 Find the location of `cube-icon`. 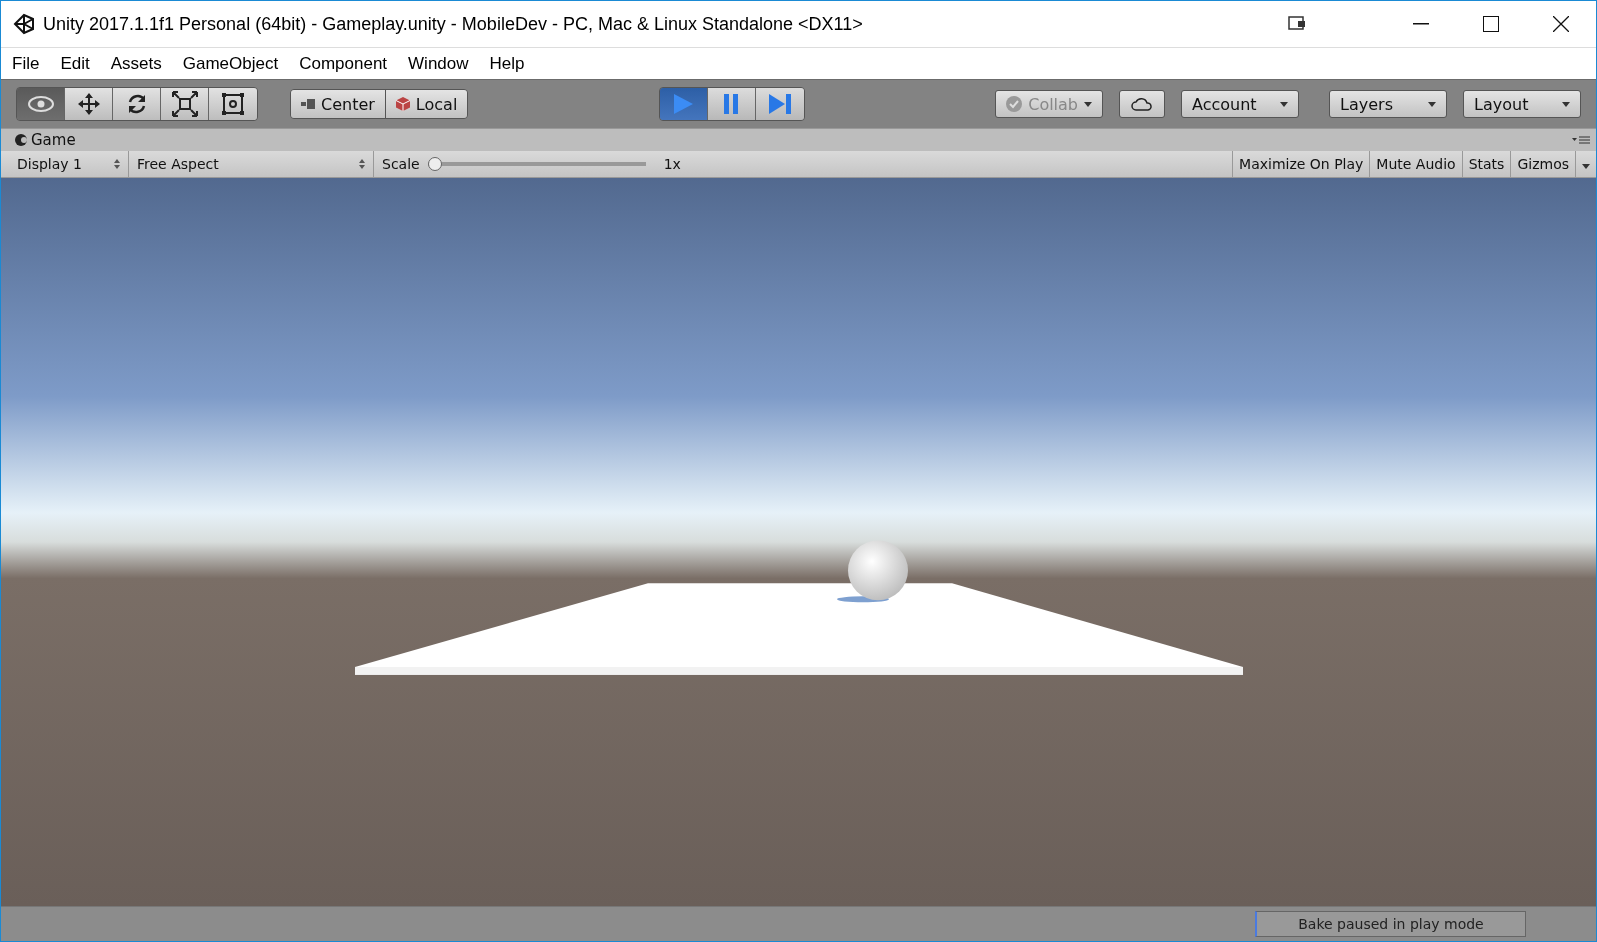

cube-icon is located at coordinates (402, 104).